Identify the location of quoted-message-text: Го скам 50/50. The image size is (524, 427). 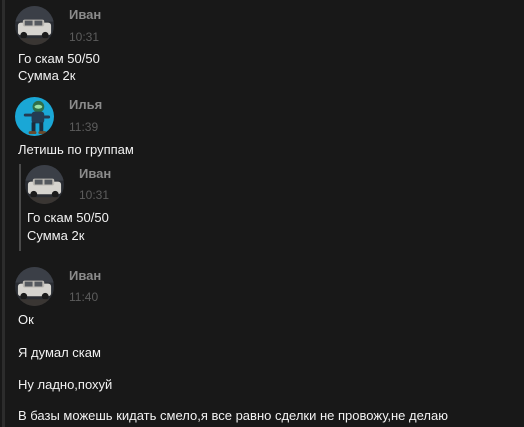
(68, 217).